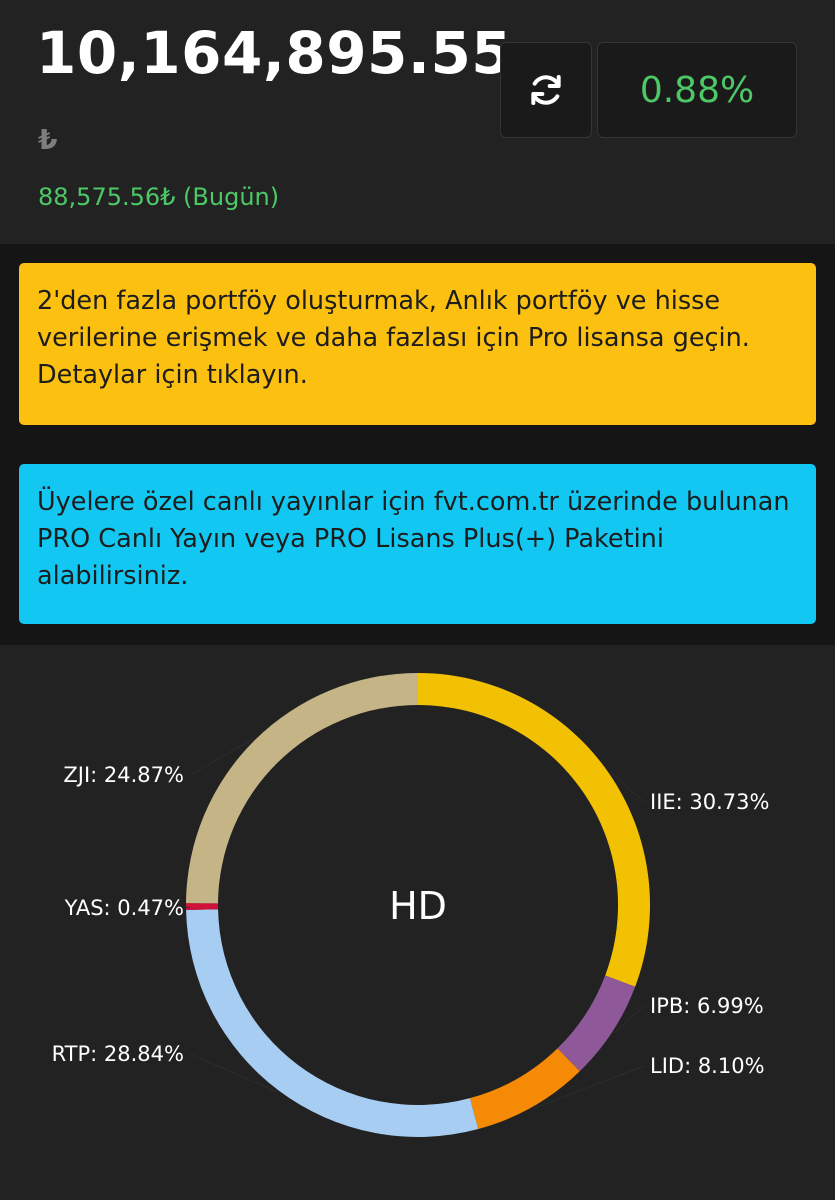 The height and width of the screenshot is (1200, 835). Describe the element at coordinates (596, 1023) in the screenshot. I see `slice-ipb` at that location.